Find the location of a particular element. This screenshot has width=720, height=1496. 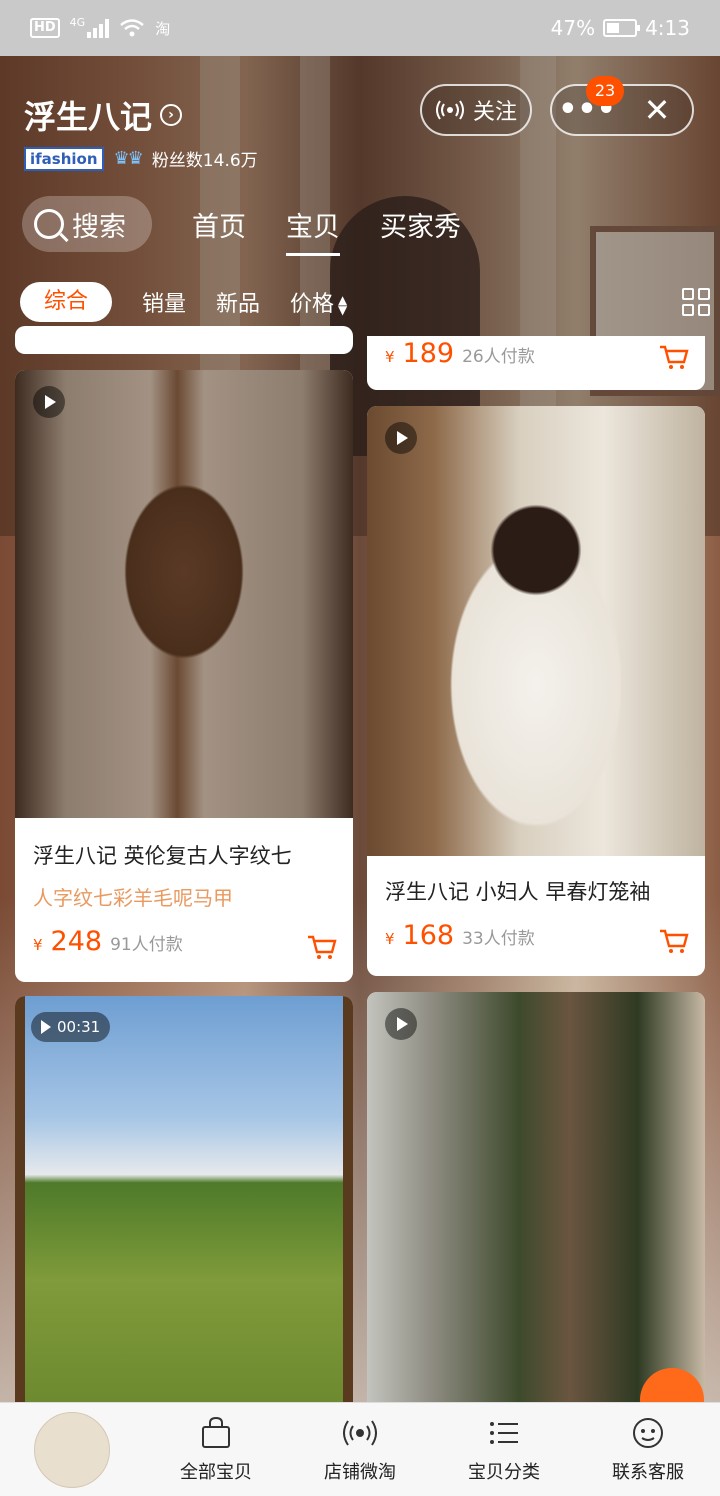

signal-icon is located at coordinates (98, 28).